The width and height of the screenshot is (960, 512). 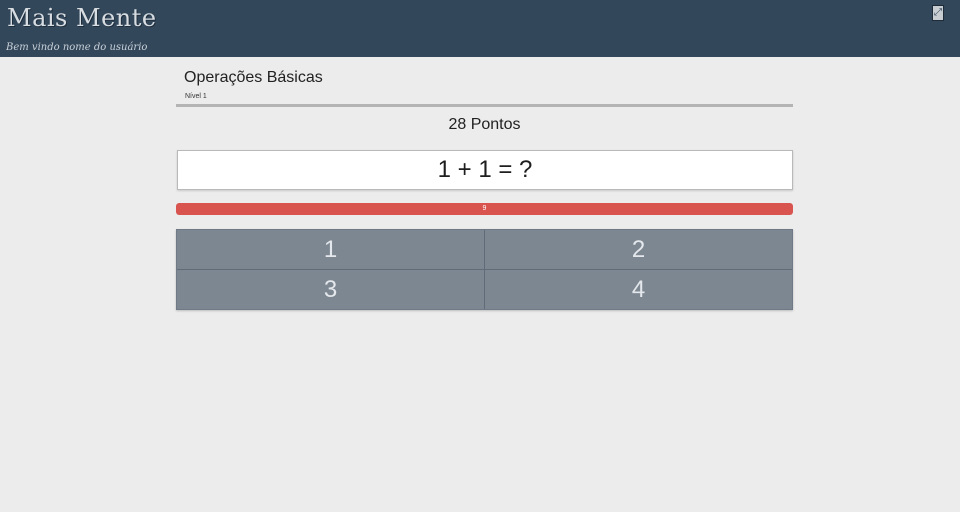 I want to click on level-label: Nível 1, so click(x=196, y=96).